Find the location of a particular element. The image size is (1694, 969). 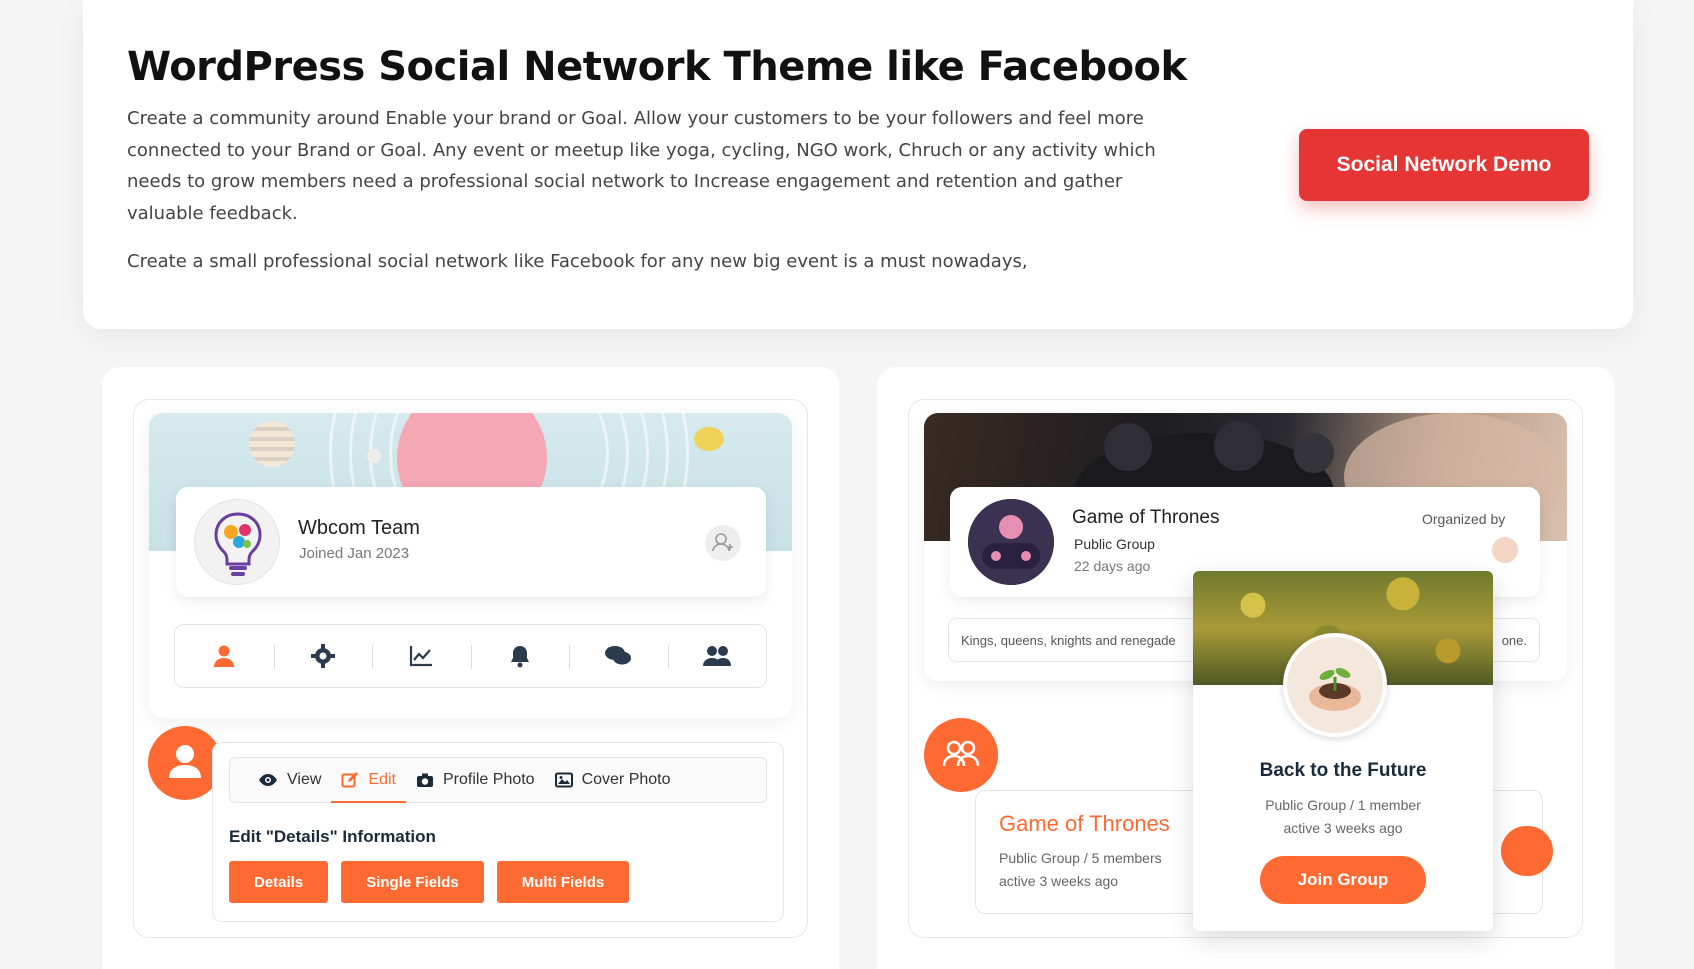

lightbulb-logo-icon is located at coordinates (238, 544).